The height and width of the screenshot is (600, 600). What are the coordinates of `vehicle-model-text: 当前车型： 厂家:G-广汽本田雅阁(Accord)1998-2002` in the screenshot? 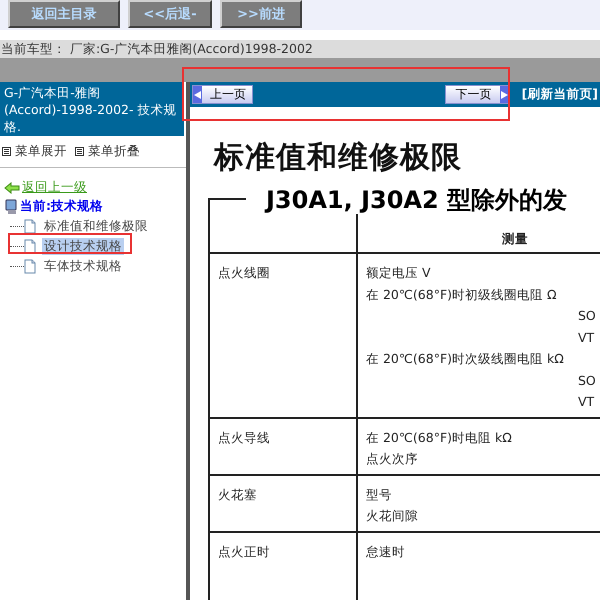 It's located at (300, 49).